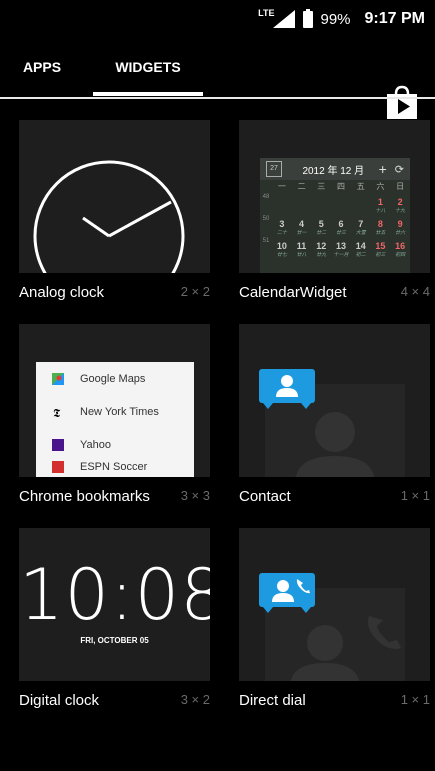 This screenshot has width=435, height=771. Describe the element at coordinates (114, 640) in the screenshot. I see `digital-clock-date: FRI, OCTOBER 05` at that location.